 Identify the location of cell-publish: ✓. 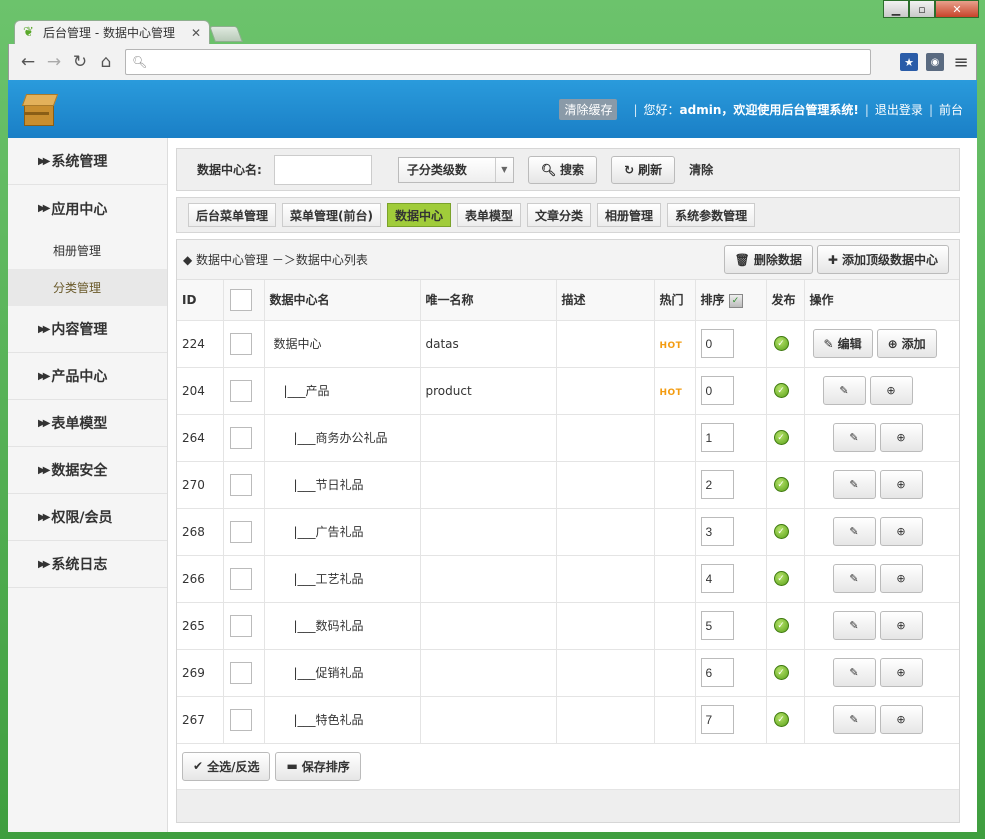
(785, 720).